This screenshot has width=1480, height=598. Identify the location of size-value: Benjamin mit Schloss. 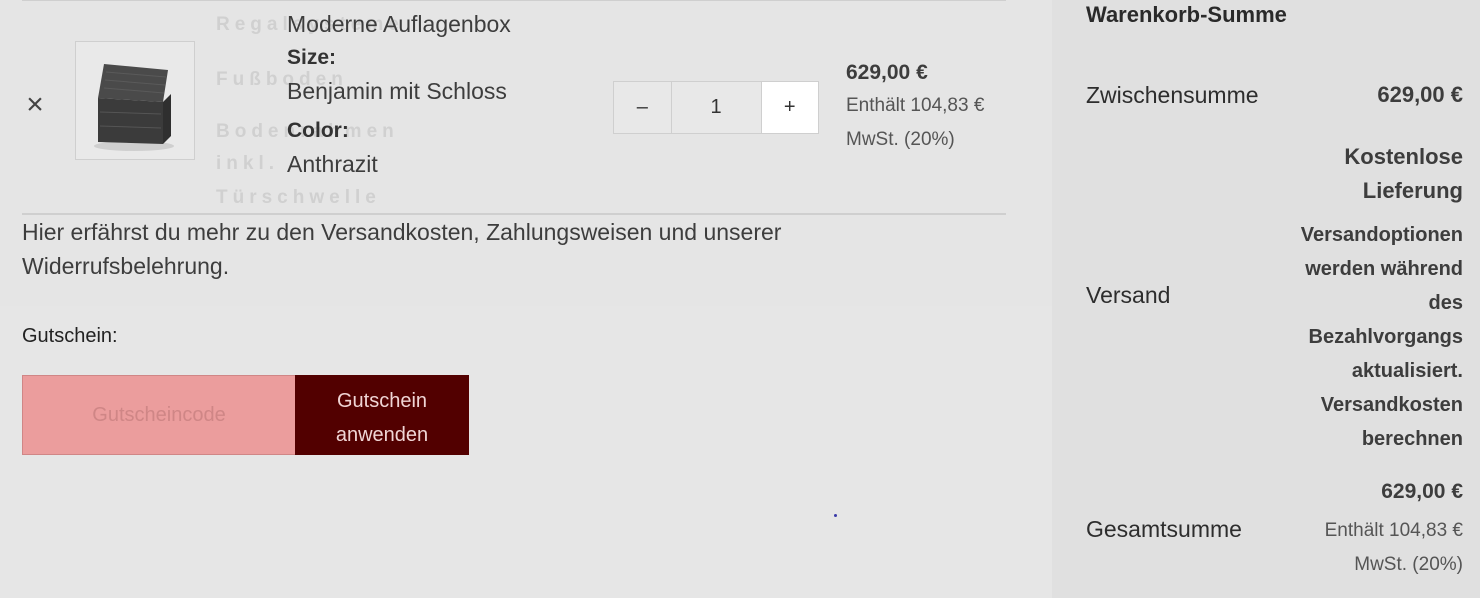
(397, 91).